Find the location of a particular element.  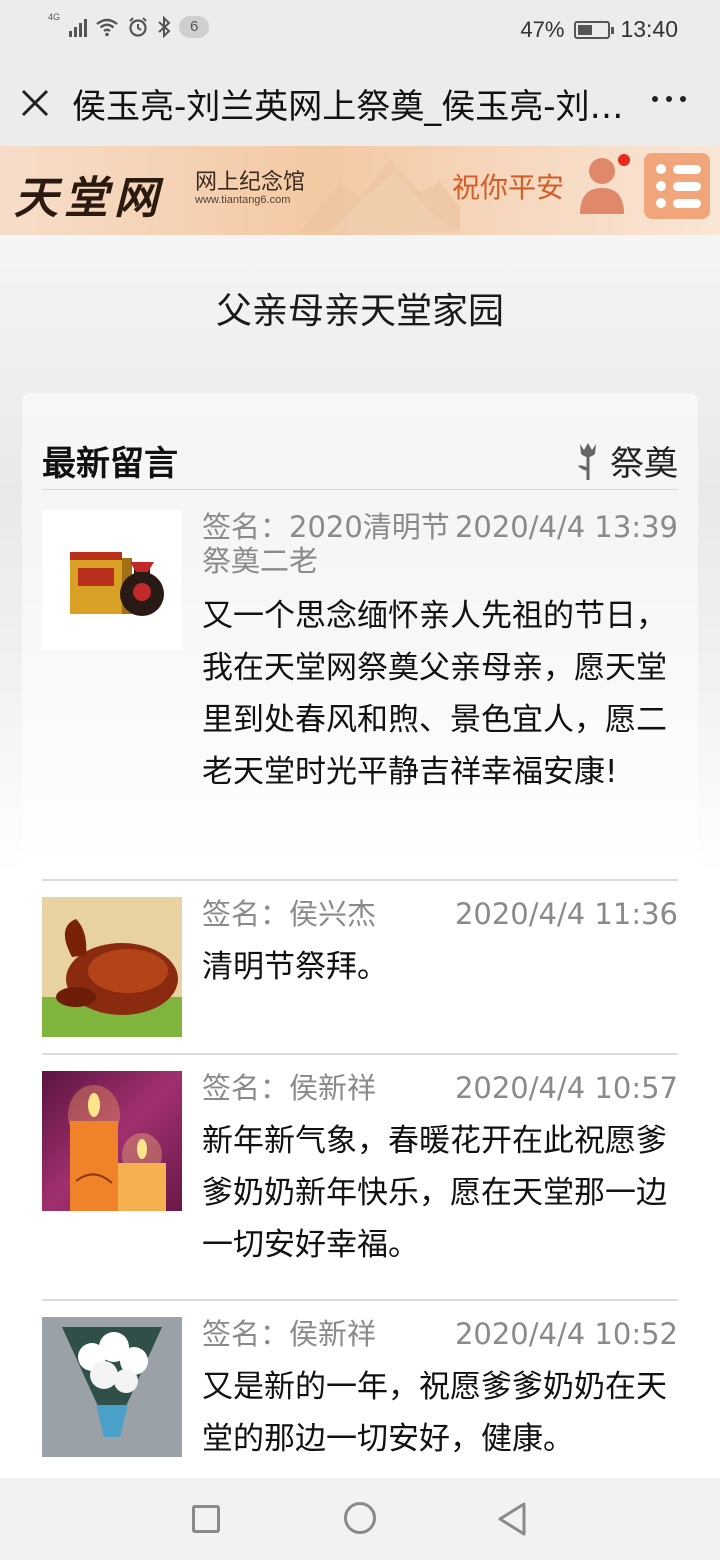

message-thumbnail-liquor is located at coordinates (112, 580).